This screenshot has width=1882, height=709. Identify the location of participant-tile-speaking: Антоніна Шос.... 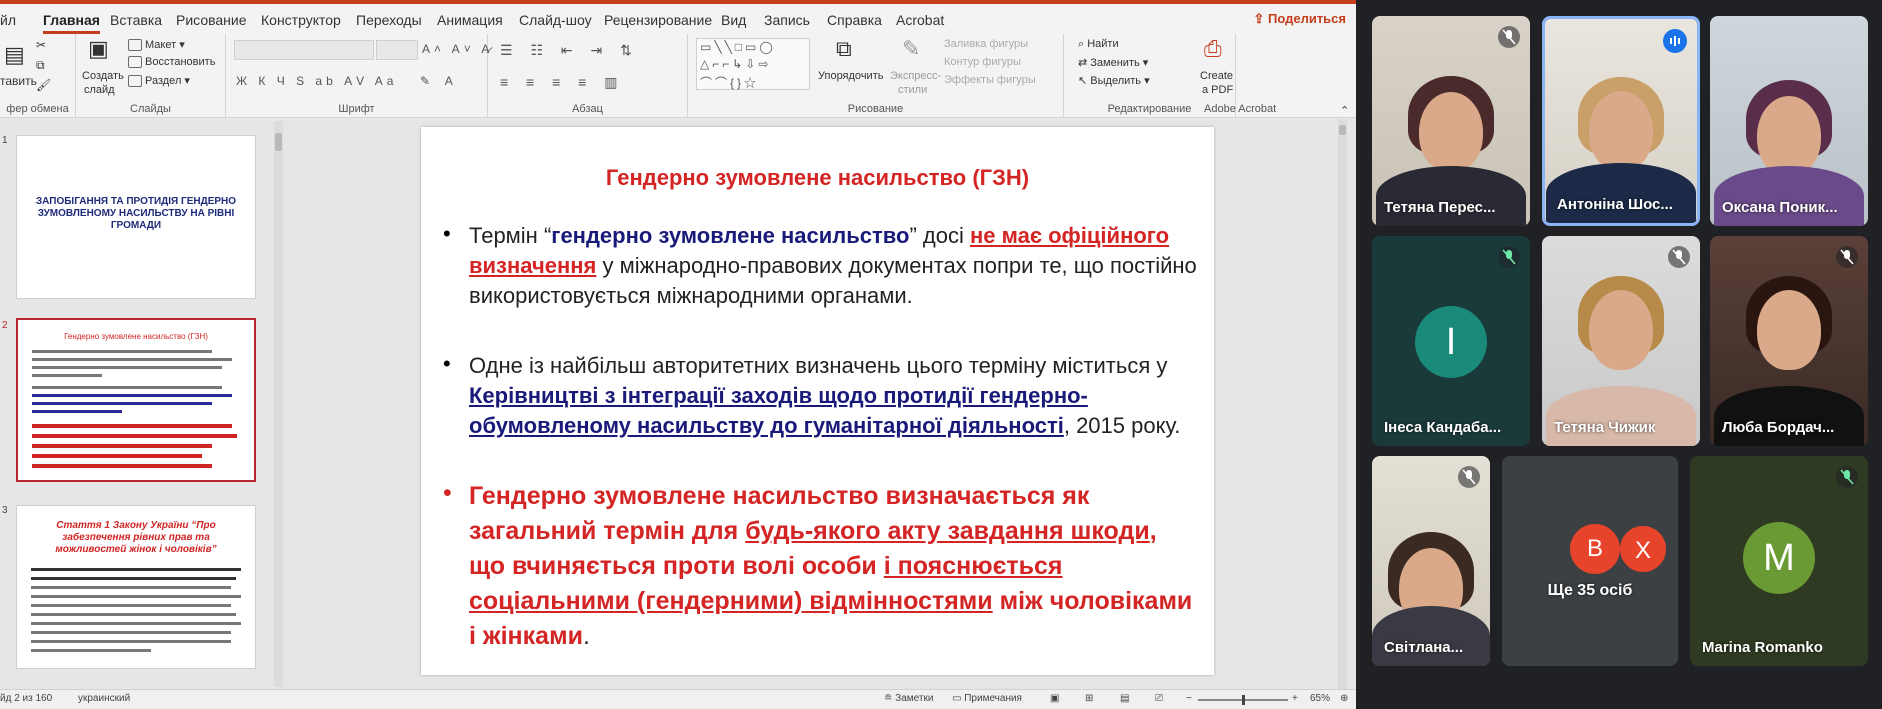
(1621, 121).